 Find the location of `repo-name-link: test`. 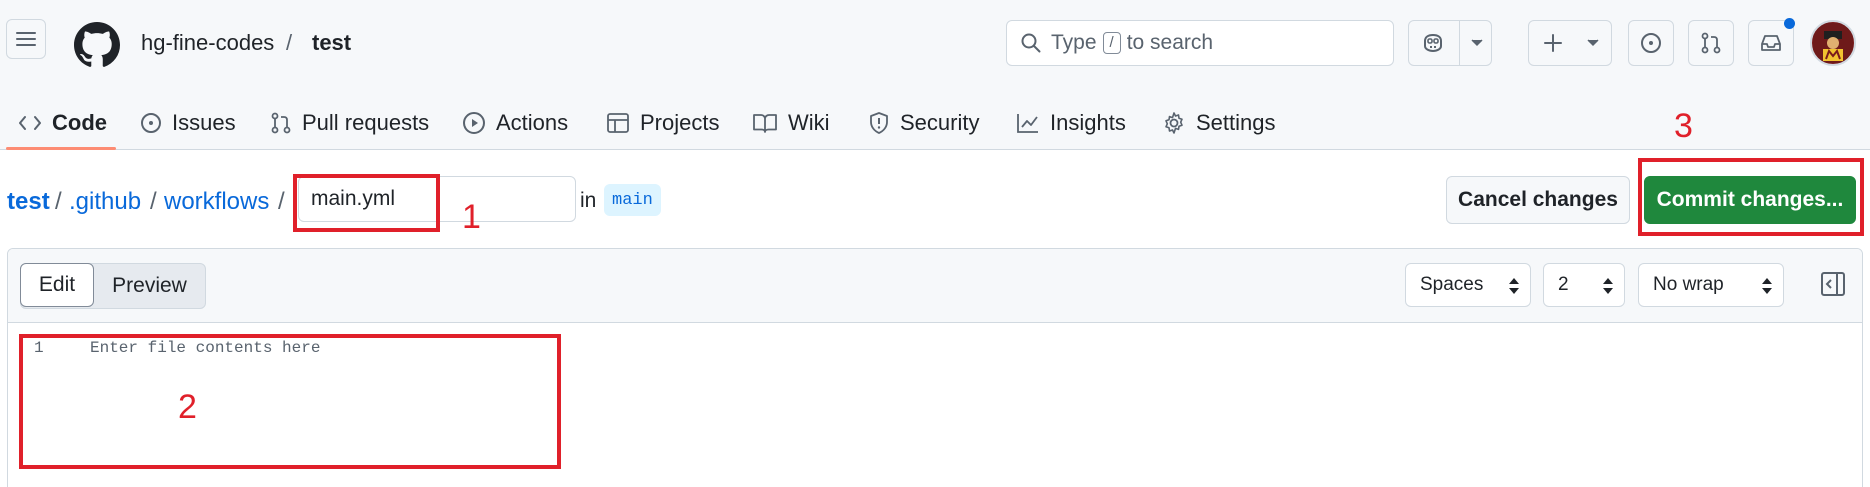

repo-name-link: test is located at coordinates (331, 43).